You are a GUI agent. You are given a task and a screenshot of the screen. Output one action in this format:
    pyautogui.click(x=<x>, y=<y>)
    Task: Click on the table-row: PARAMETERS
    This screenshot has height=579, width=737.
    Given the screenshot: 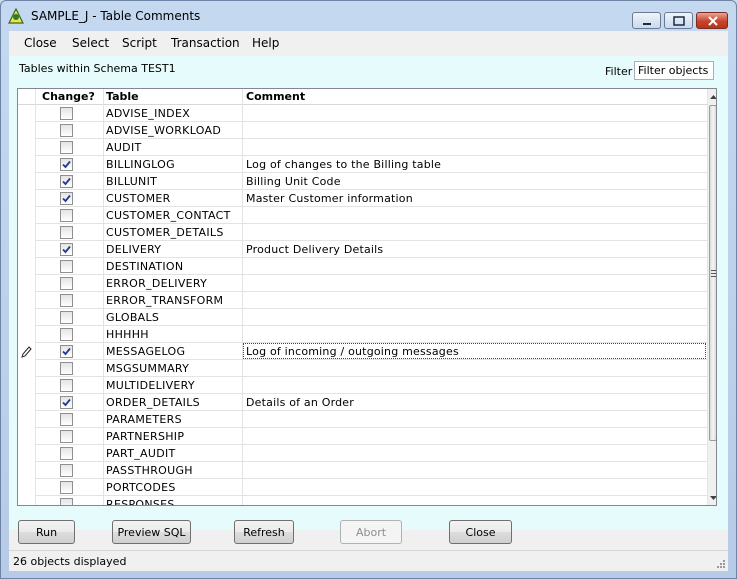 What is the action you would take?
    pyautogui.click(x=362, y=419)
    